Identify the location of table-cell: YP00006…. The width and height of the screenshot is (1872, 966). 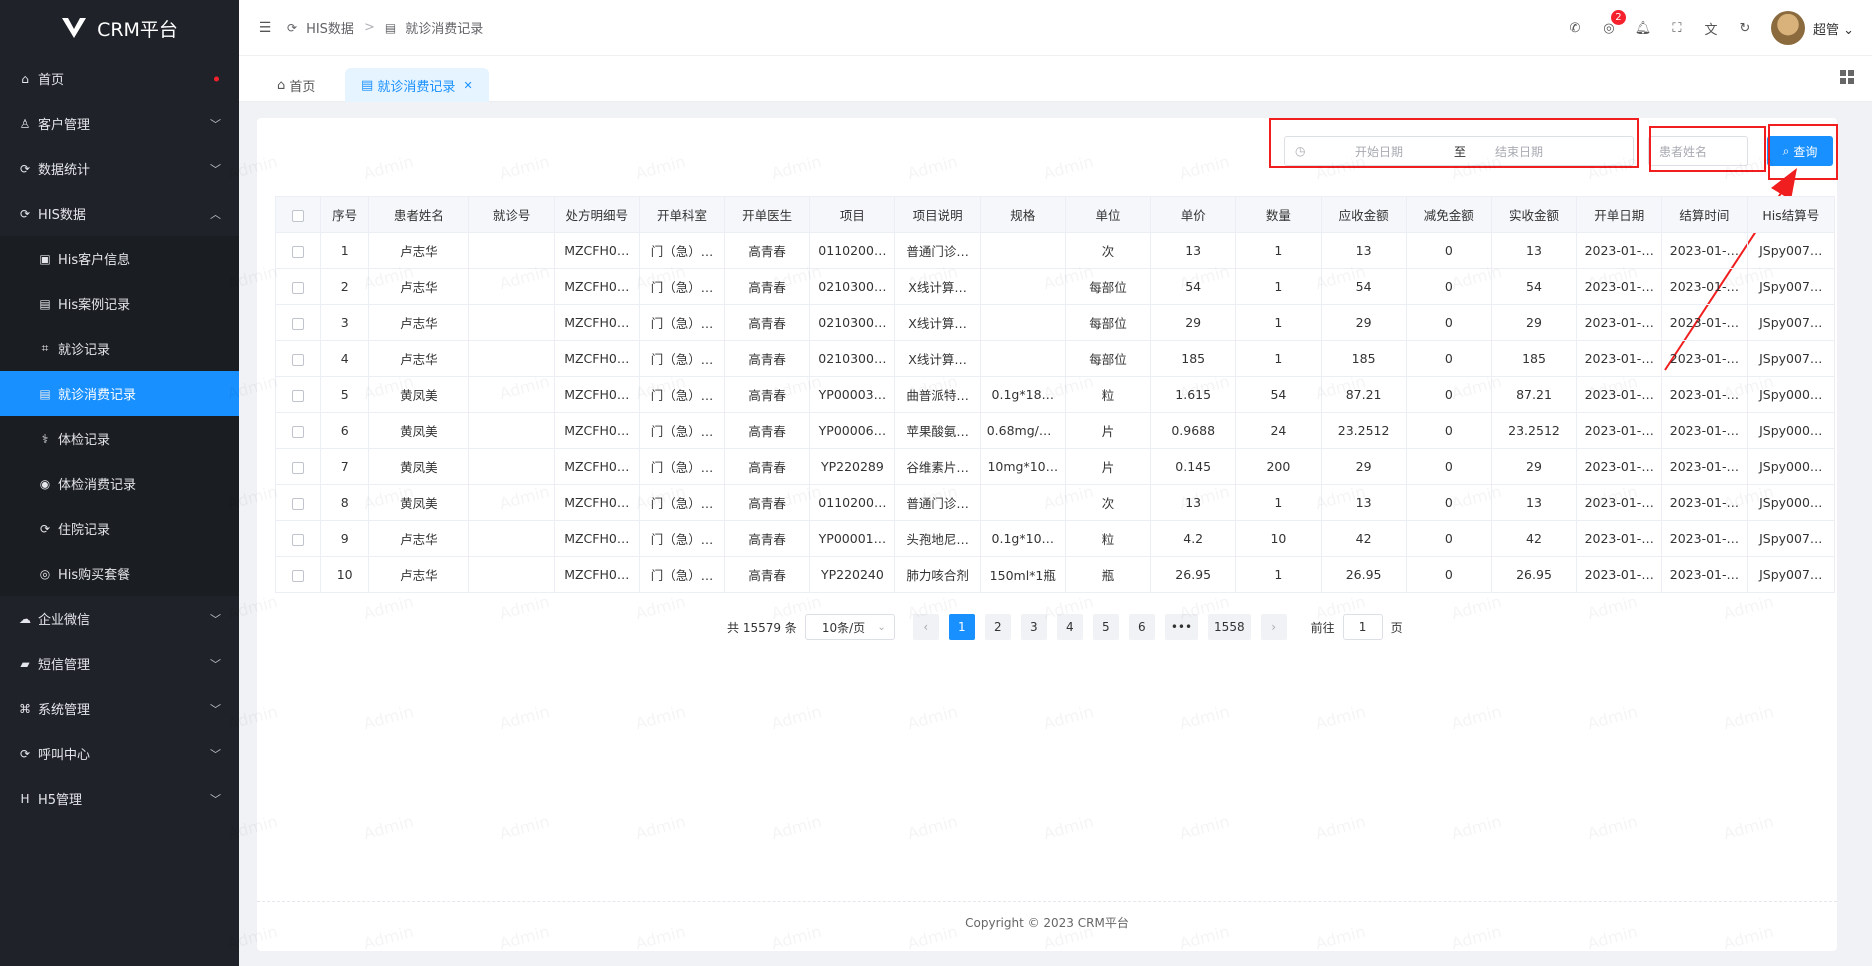
(852, 430).